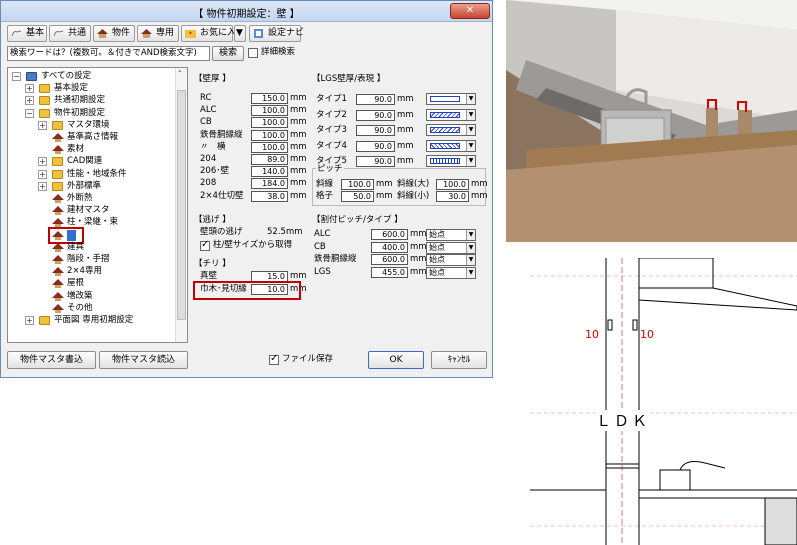 The image size is (797, 545). I want to click on search-input: 検索ワードは？(複数可。＆付きでAND検索文字), so click(108, 53).